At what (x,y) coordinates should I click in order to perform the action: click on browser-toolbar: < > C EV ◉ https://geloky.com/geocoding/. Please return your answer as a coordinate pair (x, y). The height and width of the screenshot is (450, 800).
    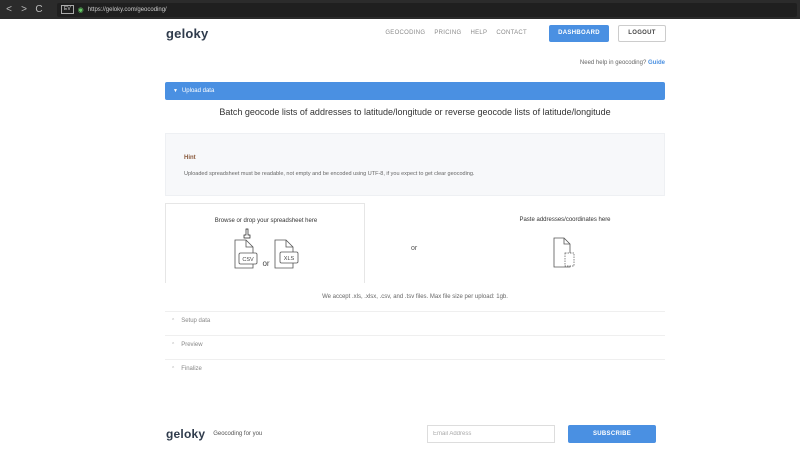
    Looking at the image, I should click on (400, 9).